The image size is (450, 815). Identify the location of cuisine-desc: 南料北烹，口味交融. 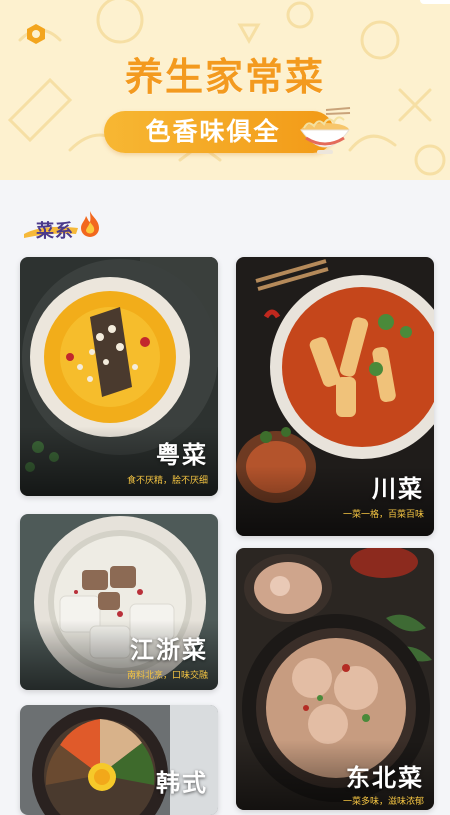
(167, 676).